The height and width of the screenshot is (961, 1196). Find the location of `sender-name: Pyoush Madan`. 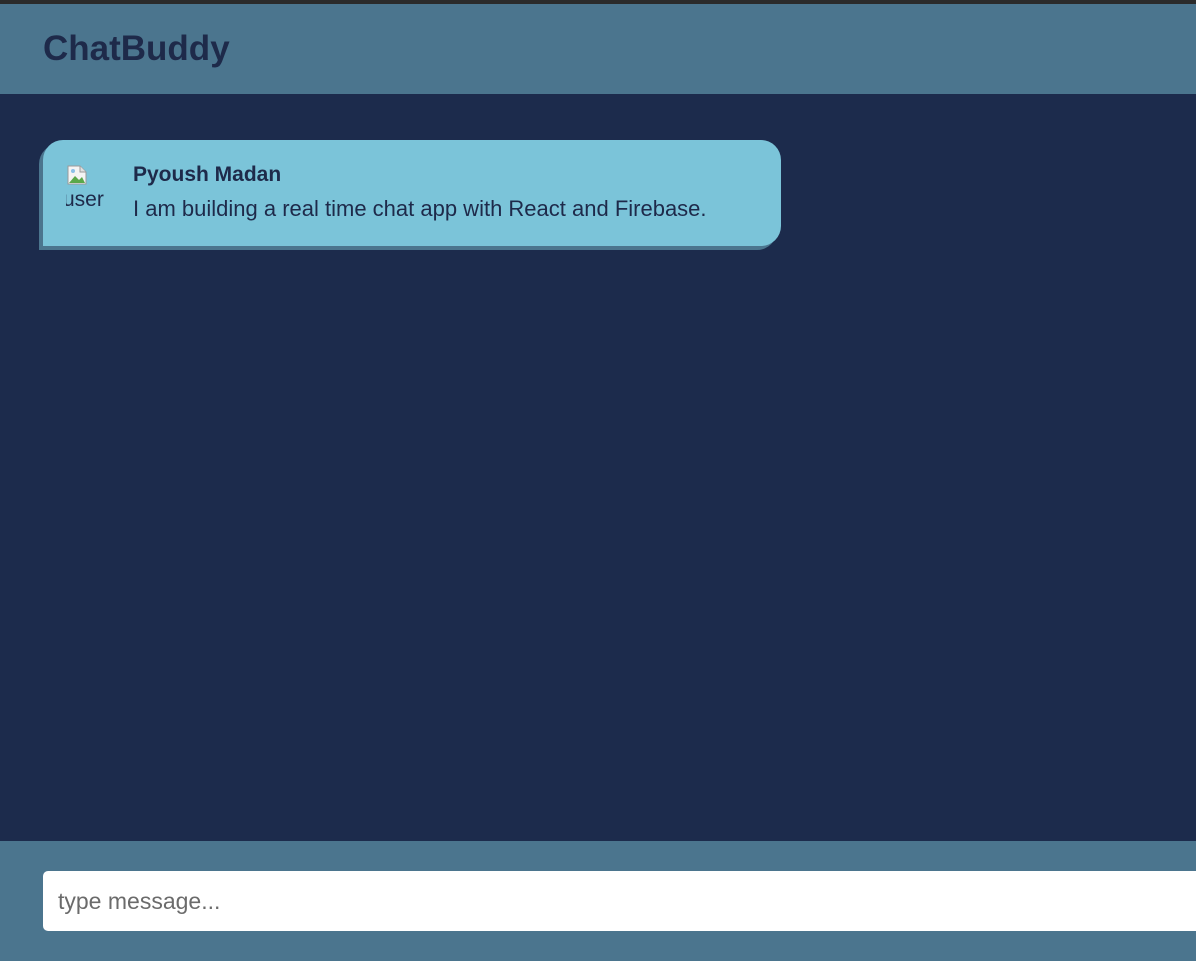

sender-name: Pyoush Madan is located at coordinates (207, 174).